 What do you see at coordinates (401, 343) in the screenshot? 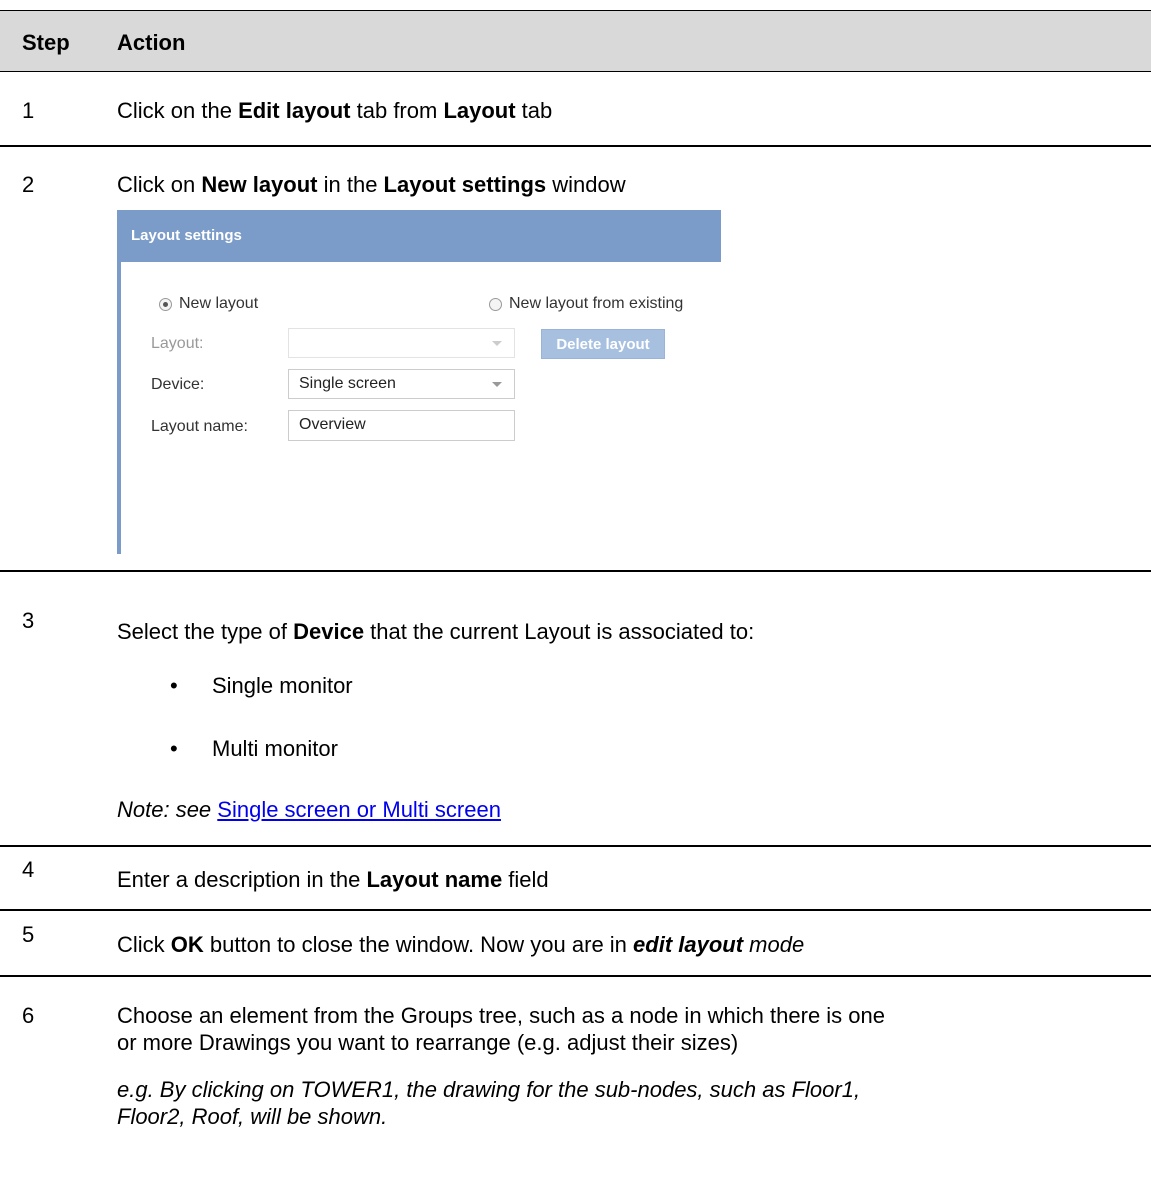
I see `layout-select` at bounding box center [401, 343].